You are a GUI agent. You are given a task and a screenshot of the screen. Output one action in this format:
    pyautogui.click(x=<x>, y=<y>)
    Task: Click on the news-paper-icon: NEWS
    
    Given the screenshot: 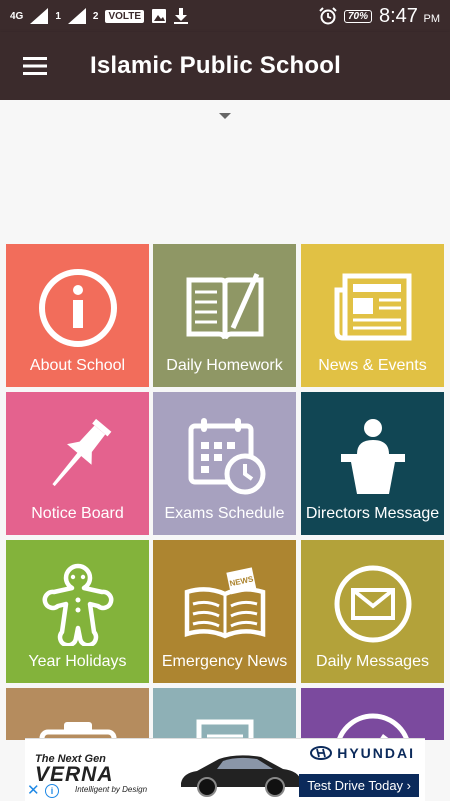 What is the action you would take?
    pyautogui.click(x=224, y=603)
    